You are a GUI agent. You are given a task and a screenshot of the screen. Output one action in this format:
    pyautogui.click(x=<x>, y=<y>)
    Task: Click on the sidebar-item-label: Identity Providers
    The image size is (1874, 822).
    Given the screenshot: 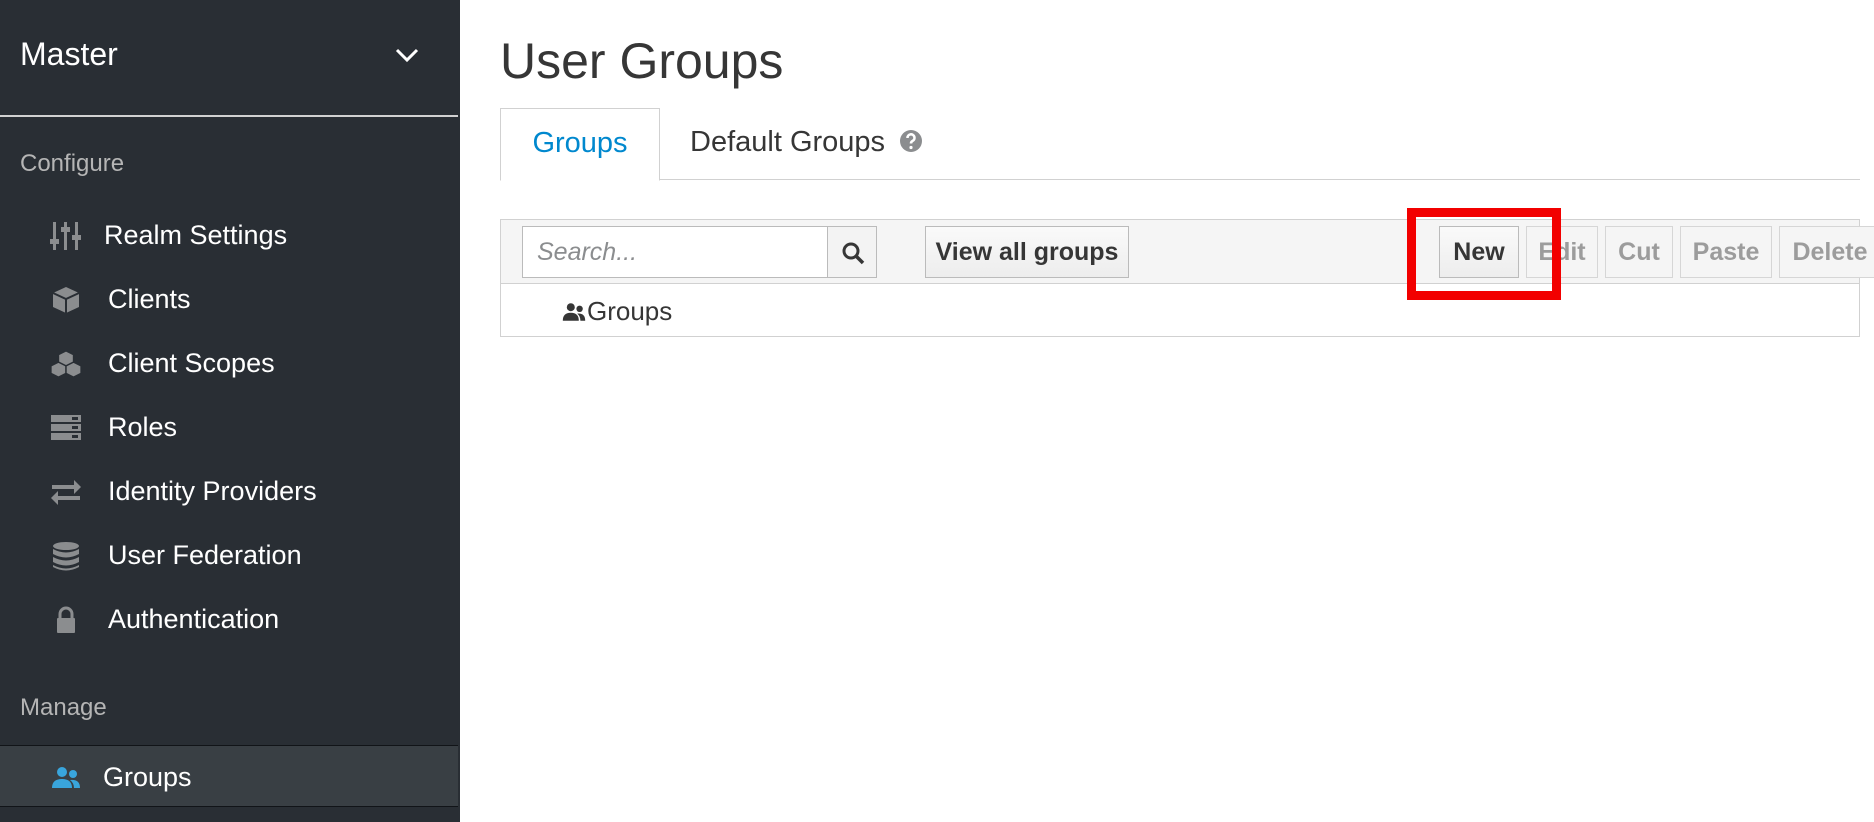 What is the action you would take?
    pyautogui.click(x=212, y=491)
    